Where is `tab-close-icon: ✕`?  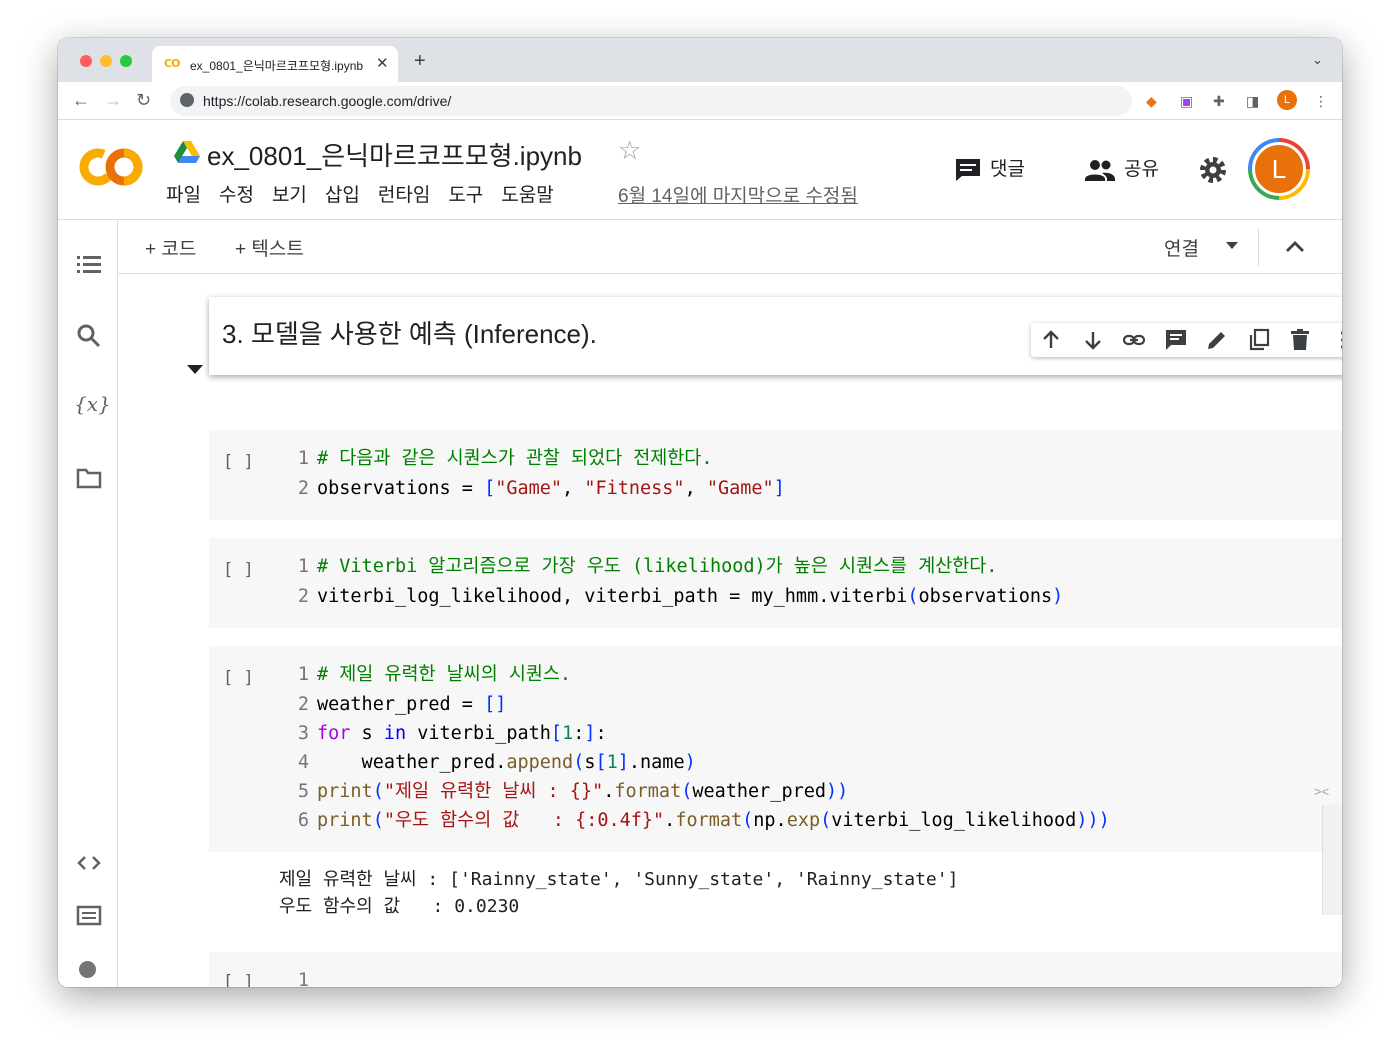 tab-close-icon: ✕ is located at coordinates (382, 63).